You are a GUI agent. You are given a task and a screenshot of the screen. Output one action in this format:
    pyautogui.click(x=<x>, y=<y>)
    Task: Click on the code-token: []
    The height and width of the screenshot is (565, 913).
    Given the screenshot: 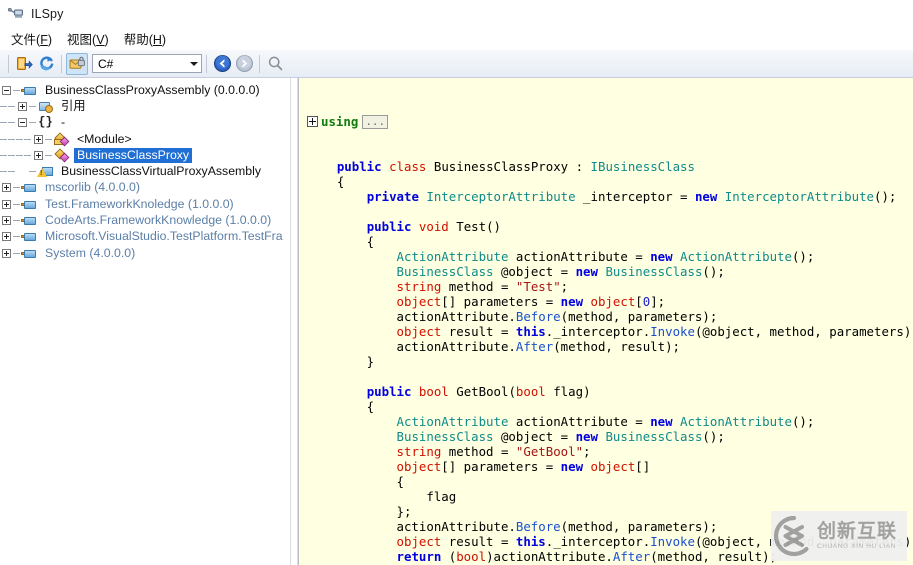 What is the action you would take?
    pyautogui.click(x=643, y=466)
    